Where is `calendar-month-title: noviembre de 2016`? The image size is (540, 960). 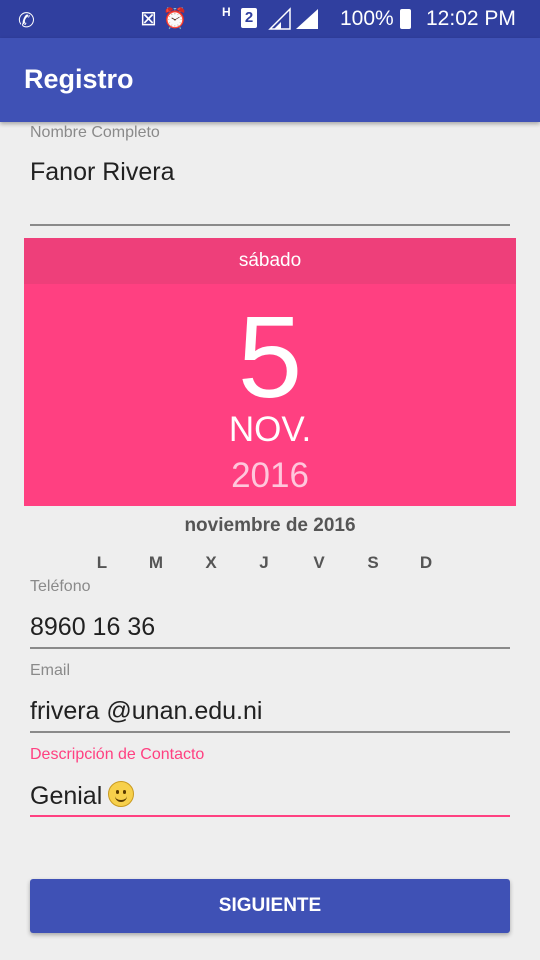
calendar-month-title: noviembre de 2016 is located at coordinates (270, 525).